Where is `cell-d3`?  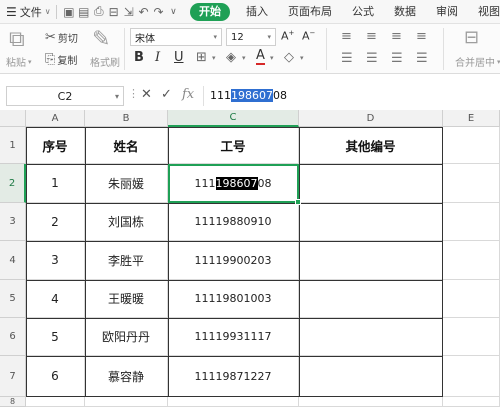
cell-d3 is located at coordinates (371, 222).